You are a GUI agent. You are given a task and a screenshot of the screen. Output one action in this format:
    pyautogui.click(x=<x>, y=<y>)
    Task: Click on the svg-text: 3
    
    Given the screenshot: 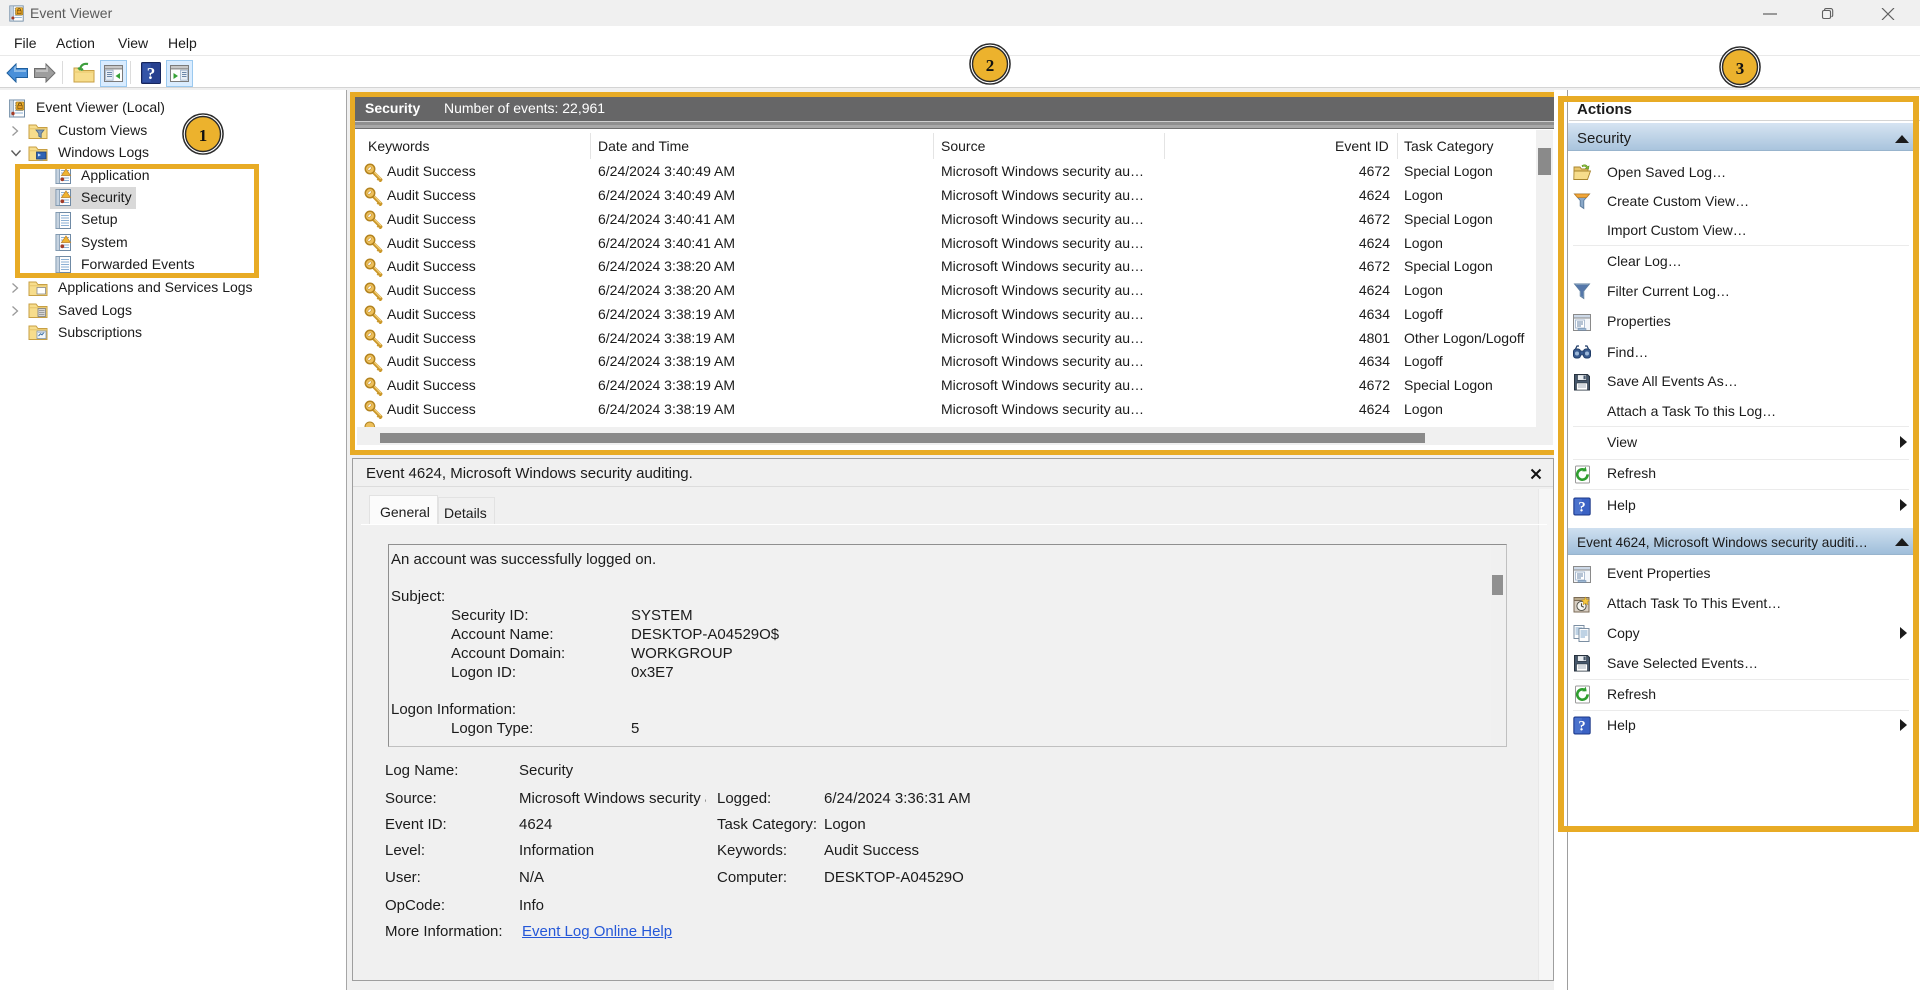 What is the action you would take?
    pyautogui.click(x=1740, y=68)
    